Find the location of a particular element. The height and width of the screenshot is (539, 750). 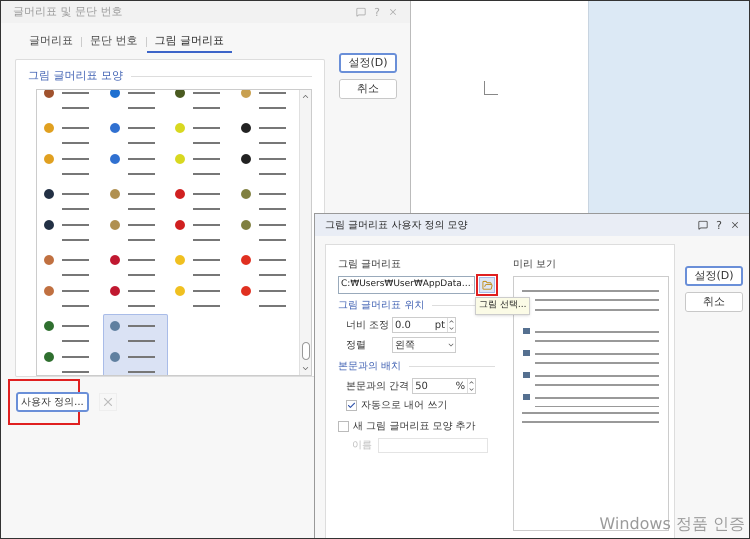

scrollbar is located at coordinates (305, 232).